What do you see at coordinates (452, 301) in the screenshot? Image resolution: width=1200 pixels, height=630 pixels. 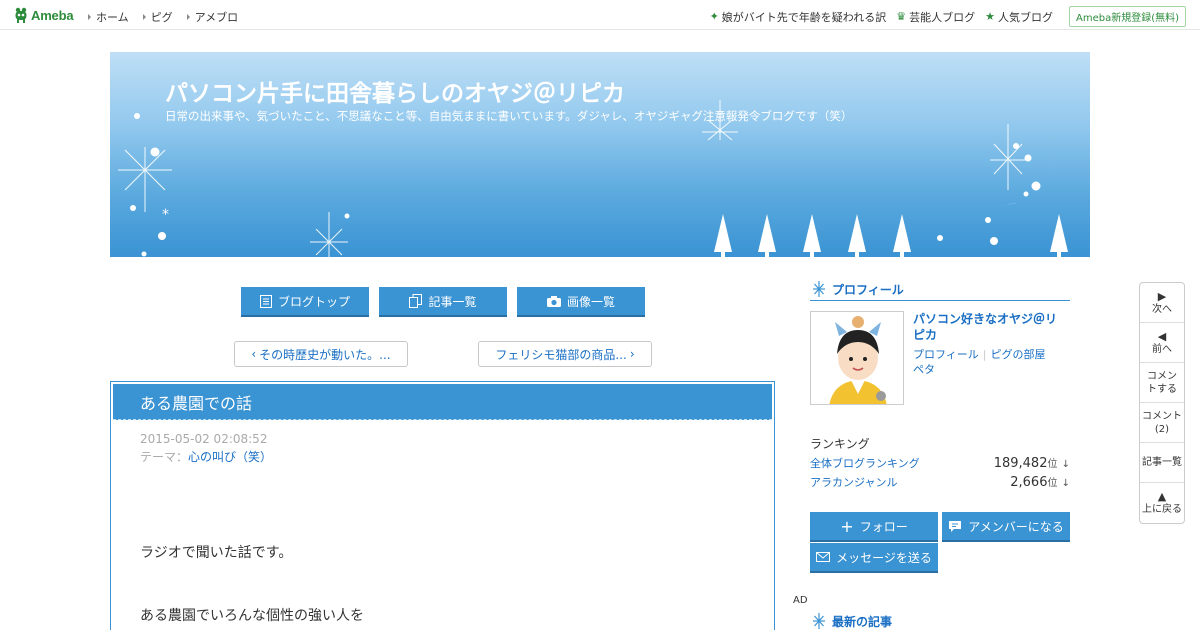 I see `entry-list-label: 記事一覧` at bounding box center [452, 301].